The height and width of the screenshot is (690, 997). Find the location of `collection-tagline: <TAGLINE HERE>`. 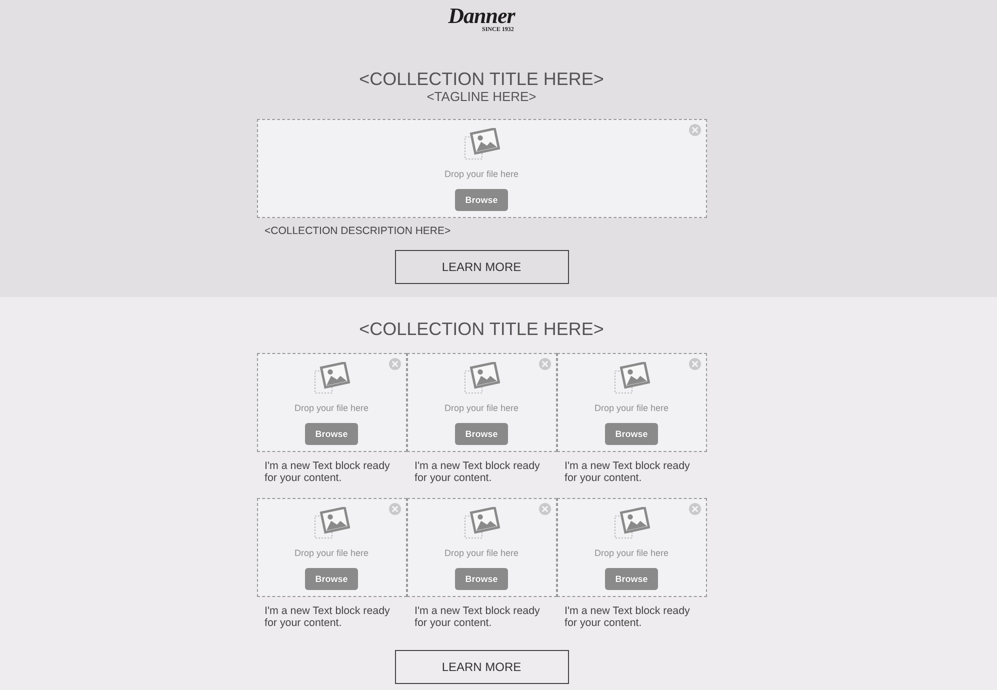

collection-tagline: <TAGLINE HERE> is located at coordinates (481, 97).